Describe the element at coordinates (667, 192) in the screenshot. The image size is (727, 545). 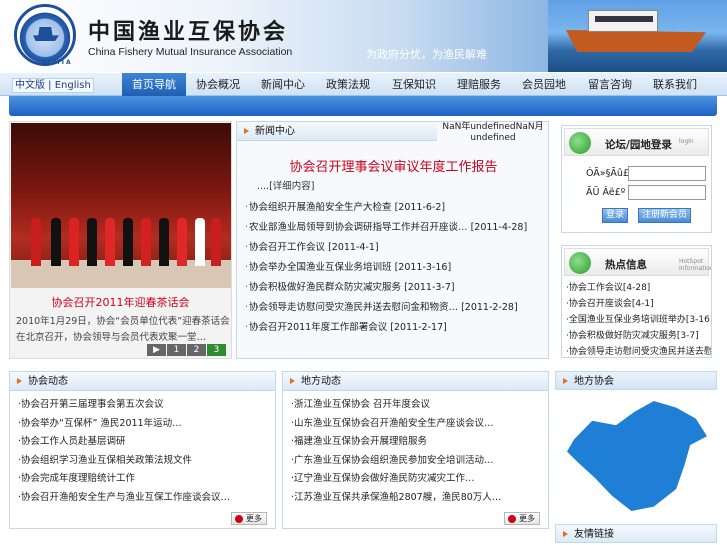
I see `password-field` at that location.